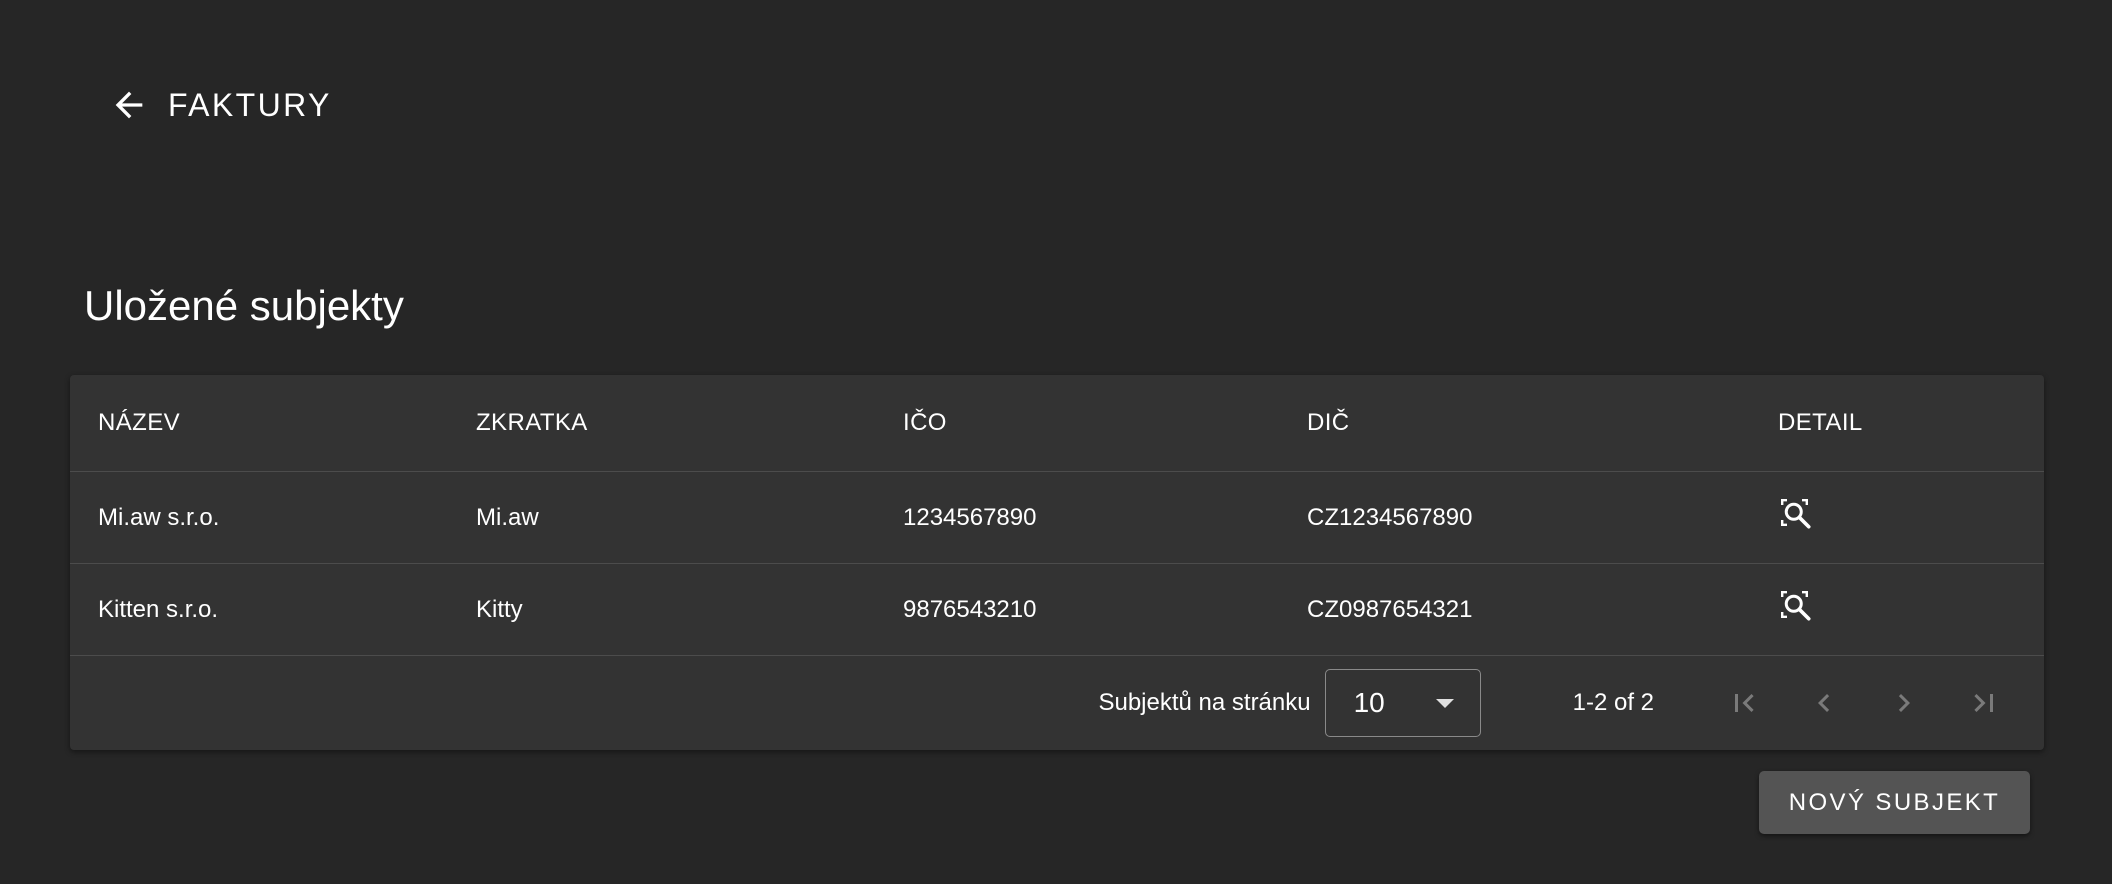  I want to click on table-pagination: Subjektů na stránku 10 1-2 of 2, so click(1057, 703).